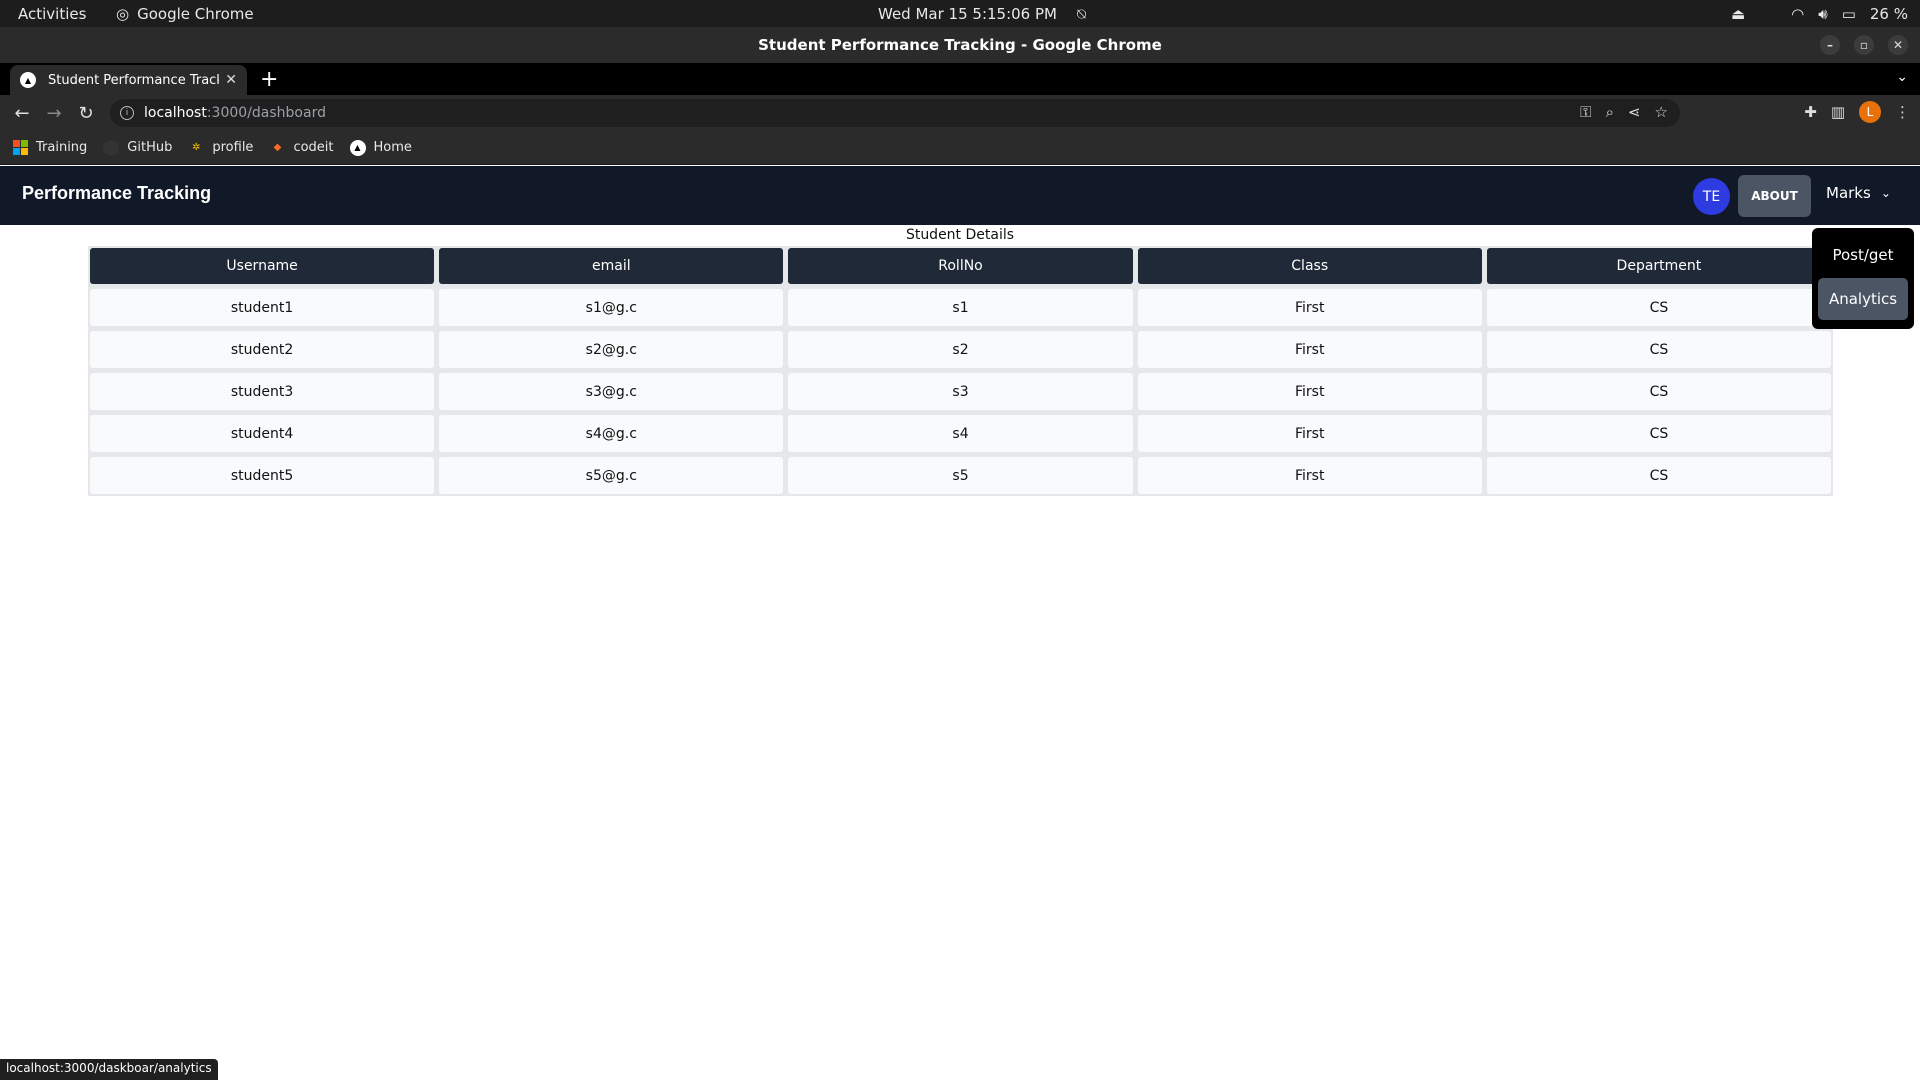 The height and width of the screenshot is (1080, 1920). Describe the element at coordinates (20, 147) in the screenshot. I see `windows-icon` at that location.